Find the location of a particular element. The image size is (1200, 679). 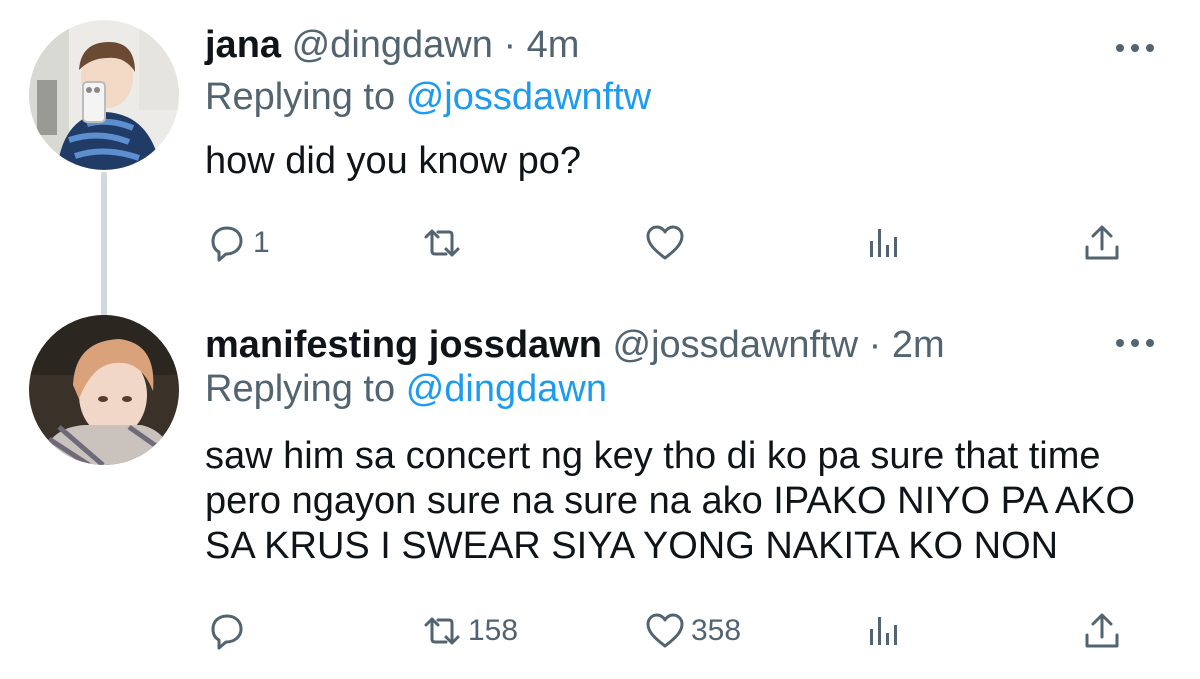

like-button: 358 is located at coordinates (692, 631).